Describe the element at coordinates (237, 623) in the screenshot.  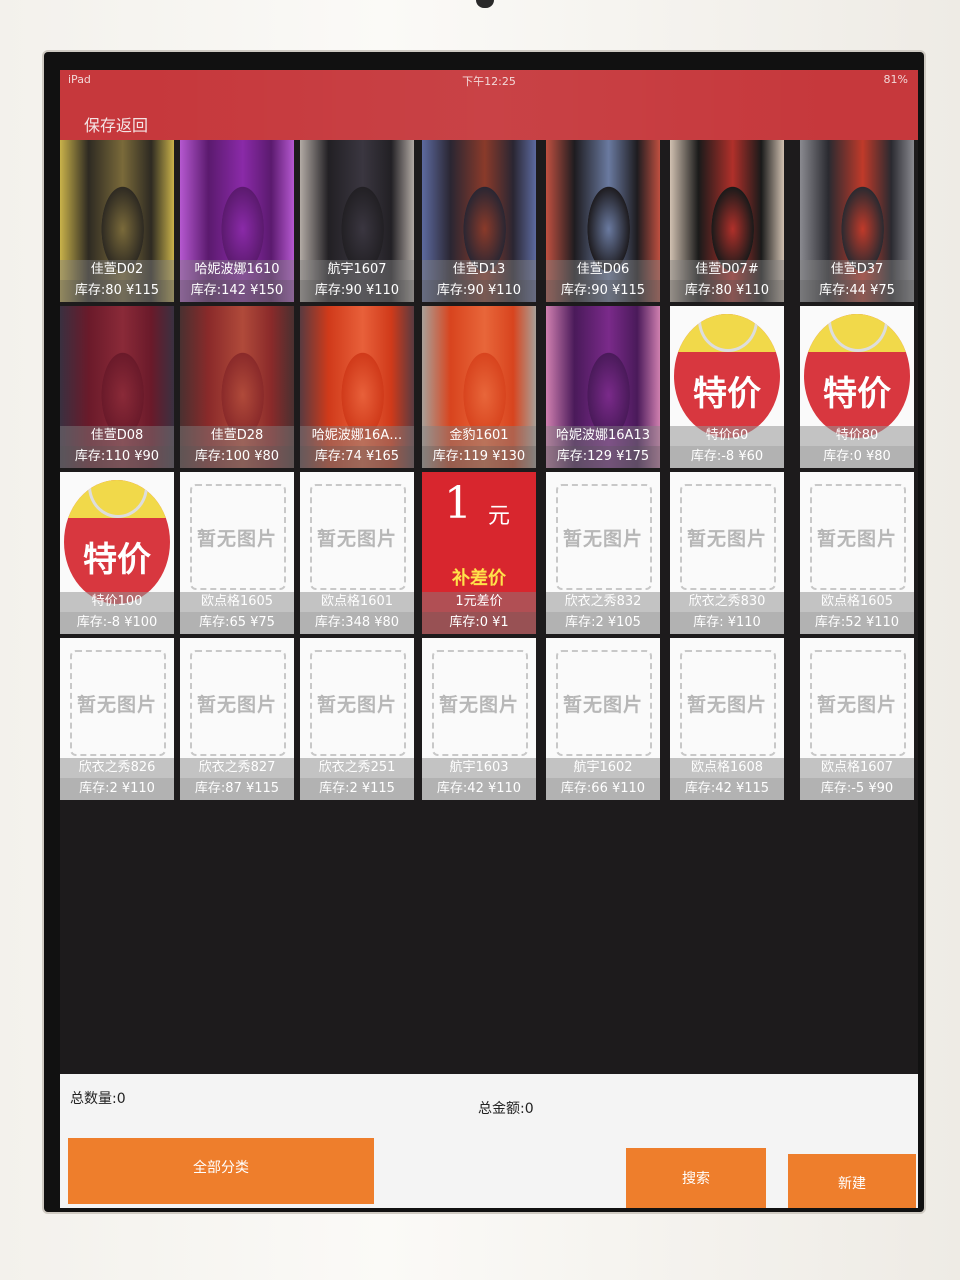
I see `product-stock-price: 库存:65 ¥75` at that location.